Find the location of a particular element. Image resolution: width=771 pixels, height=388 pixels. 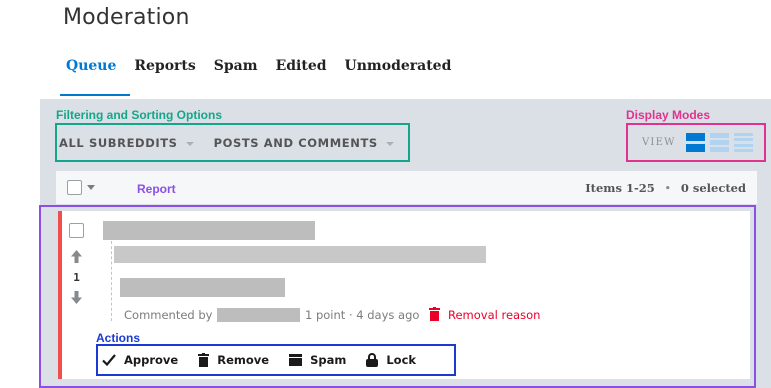

classic-view-icon is located at coordinates (719, 142).